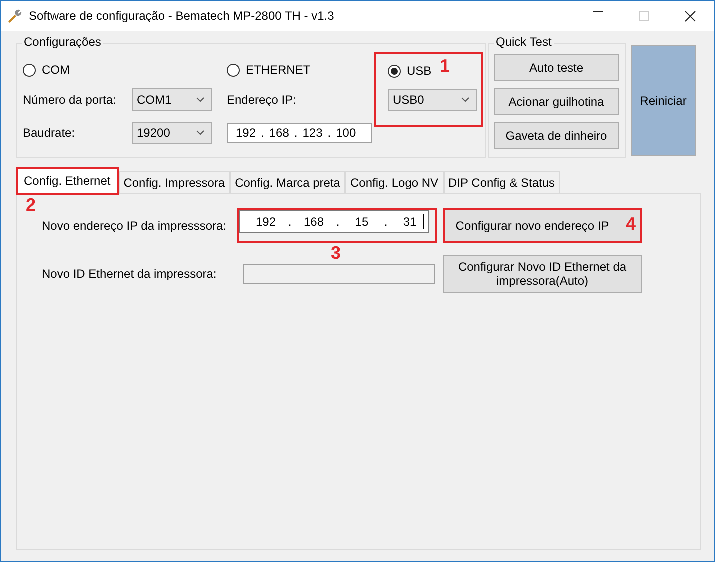 This screenshot has width=715, height=562. What do you see at coordinates (410, 71) in the screenshot?
I see `radio-option: USB` at bounding box center [410, 71].